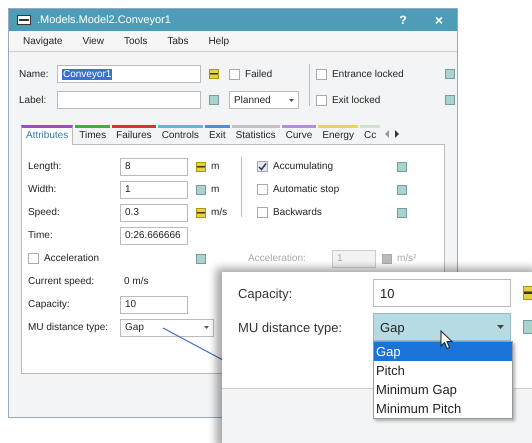  What do you see at coordinates (443, 351) in the screenshot?
I see `dropdown-option: Gap` at bounding box center [443, 351].